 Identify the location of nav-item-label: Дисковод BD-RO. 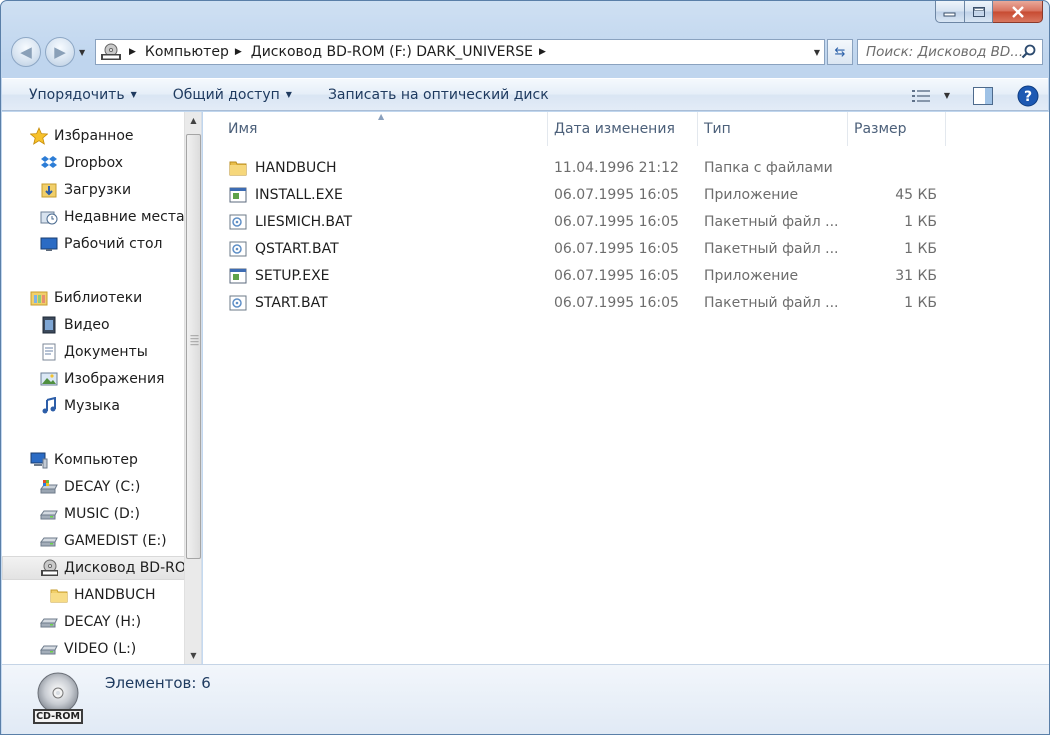
(124, 568).